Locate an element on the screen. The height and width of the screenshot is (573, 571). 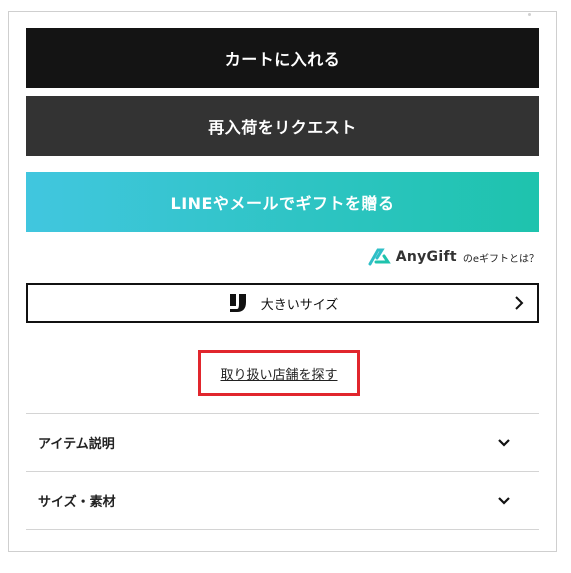
find-store-link: 取り扱い店舗を探す is located at coordinates (278, 373).